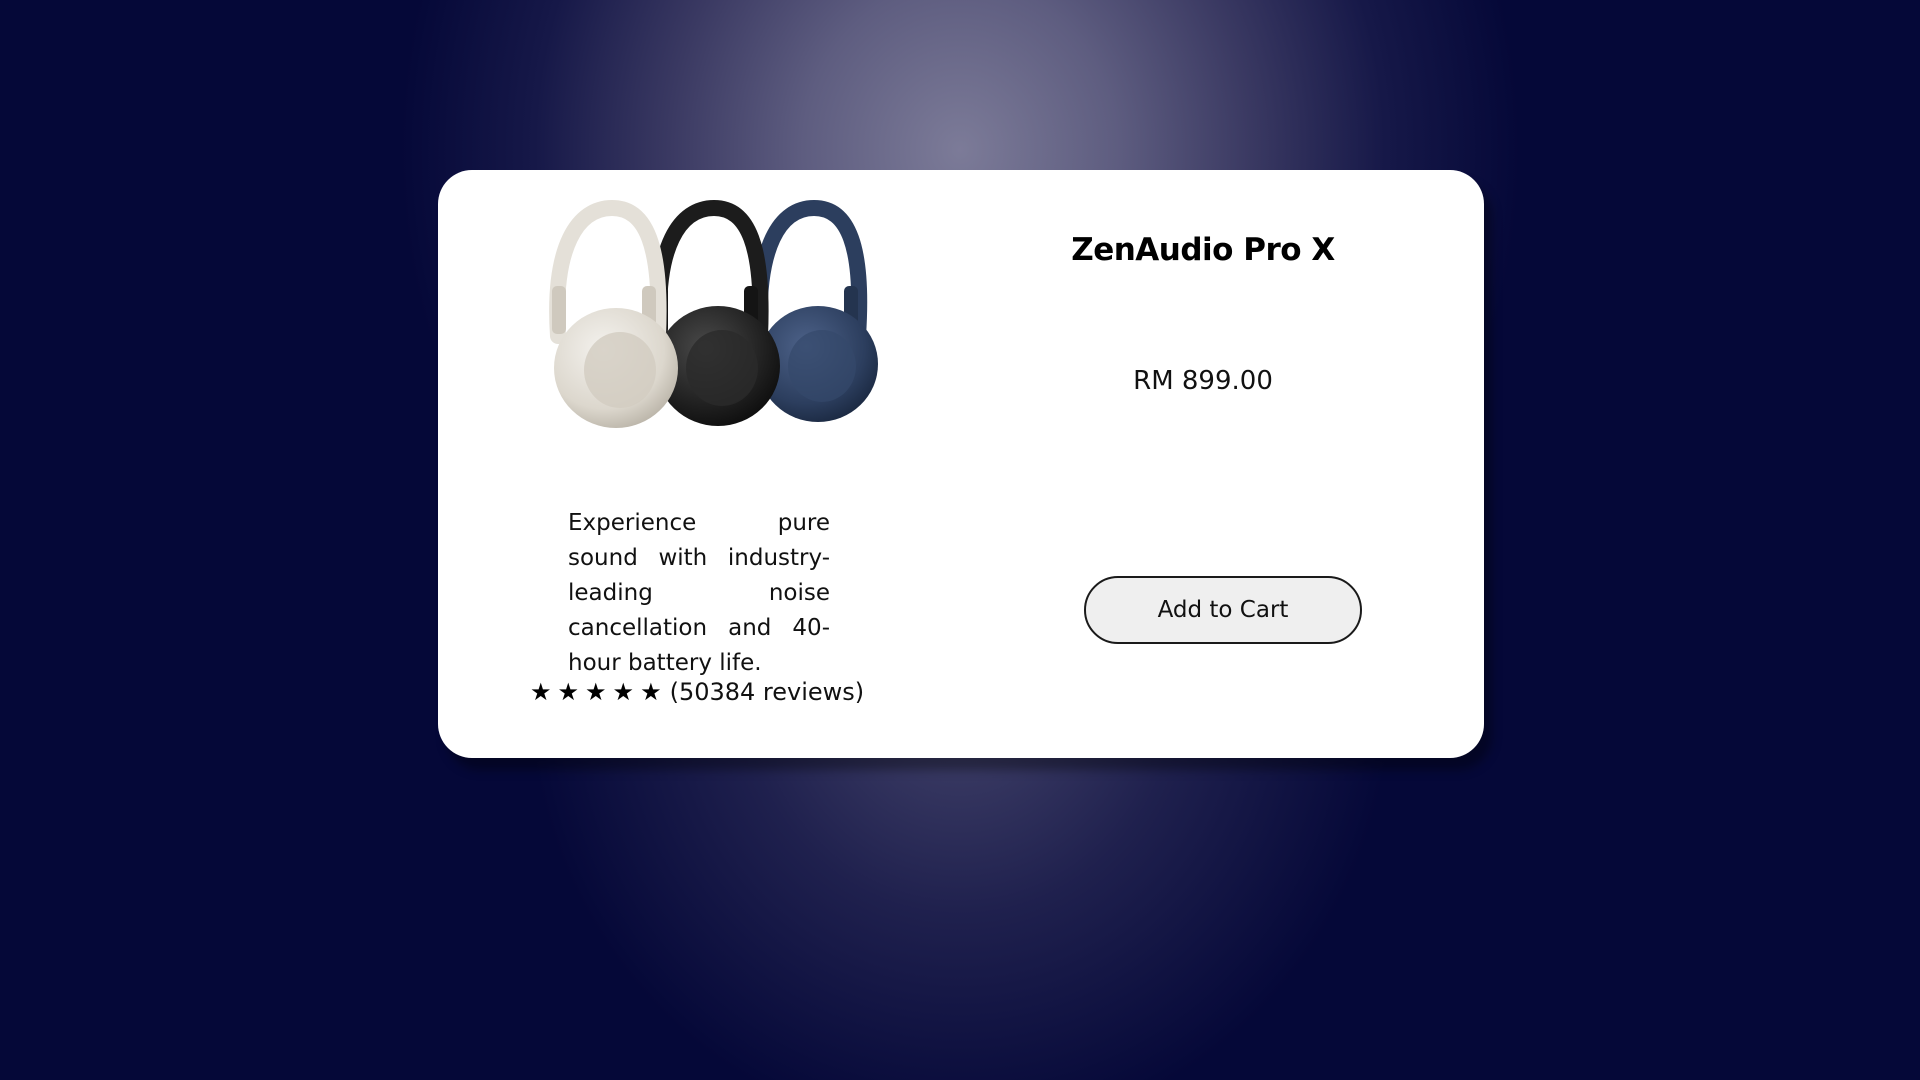 This screenshot has height=1080, width=1920. What do you see at coordinates (1203, 250) in the screenshot?
I see `product-title: ZenAudio Pro X` at bounding box center [1203, 250].